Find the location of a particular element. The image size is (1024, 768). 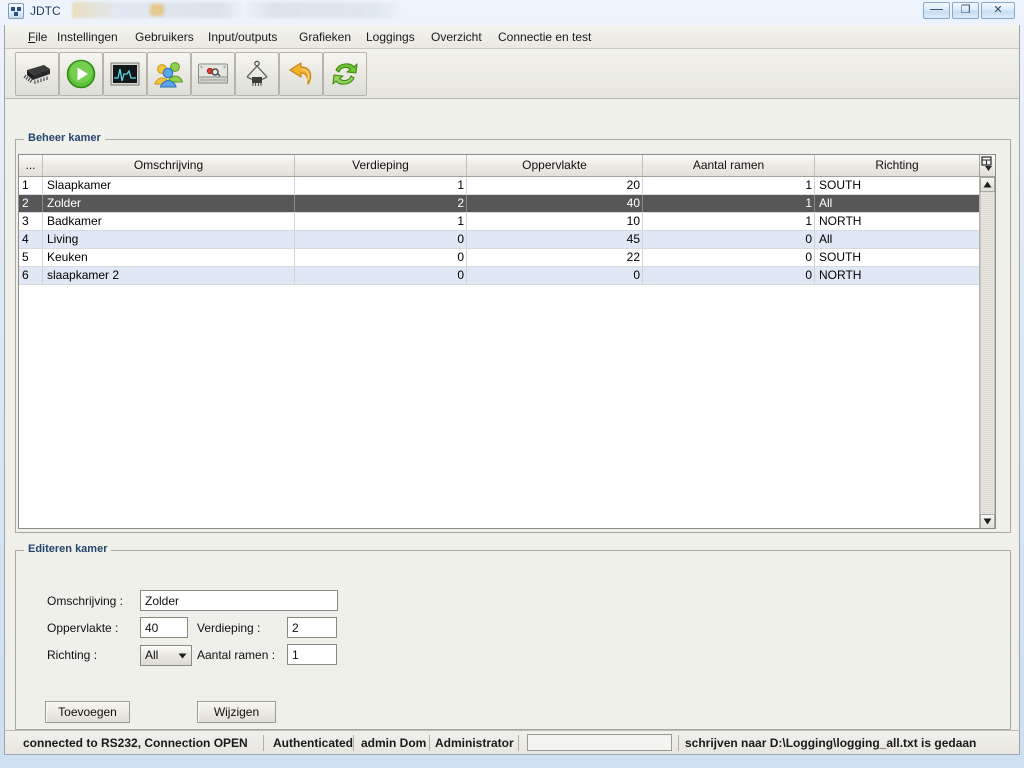

status-progress-field is located at coordinates (599, 742).